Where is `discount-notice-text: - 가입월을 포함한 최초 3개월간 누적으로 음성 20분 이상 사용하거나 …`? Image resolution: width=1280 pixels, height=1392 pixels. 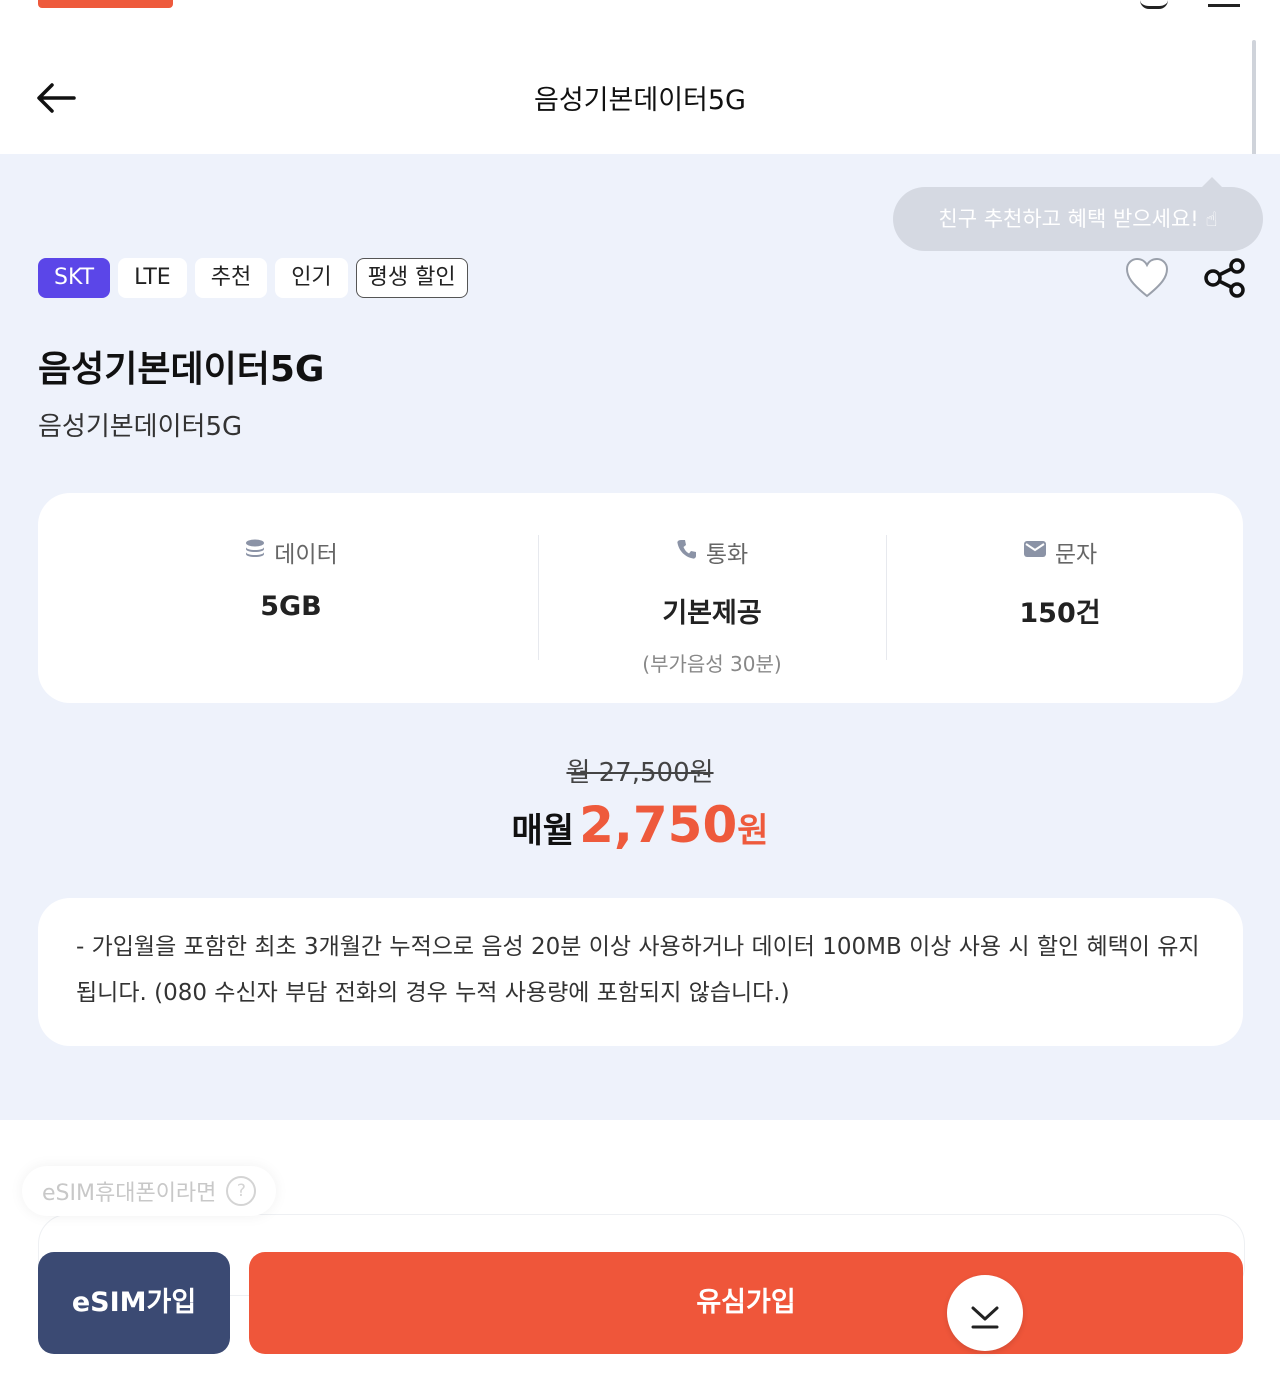
discount-notice-text: - 가입월을 포함한 최초 3개월간 누적으로 음성 20분 이상 사용하거나 … is located at coordinates (638, 970).